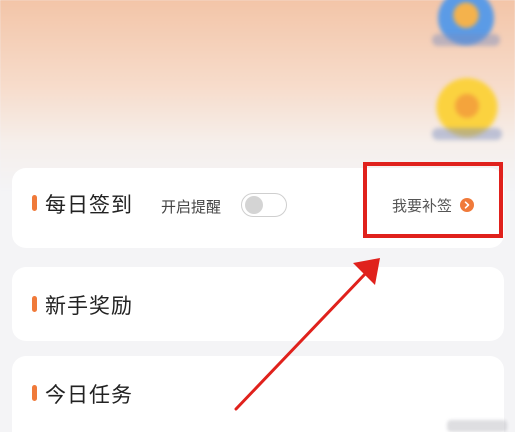 This screenshot has height=432, width=515. Describe the element at coordinates (264, 205) in the screenshot. I see `reminder-toggle` at that location.